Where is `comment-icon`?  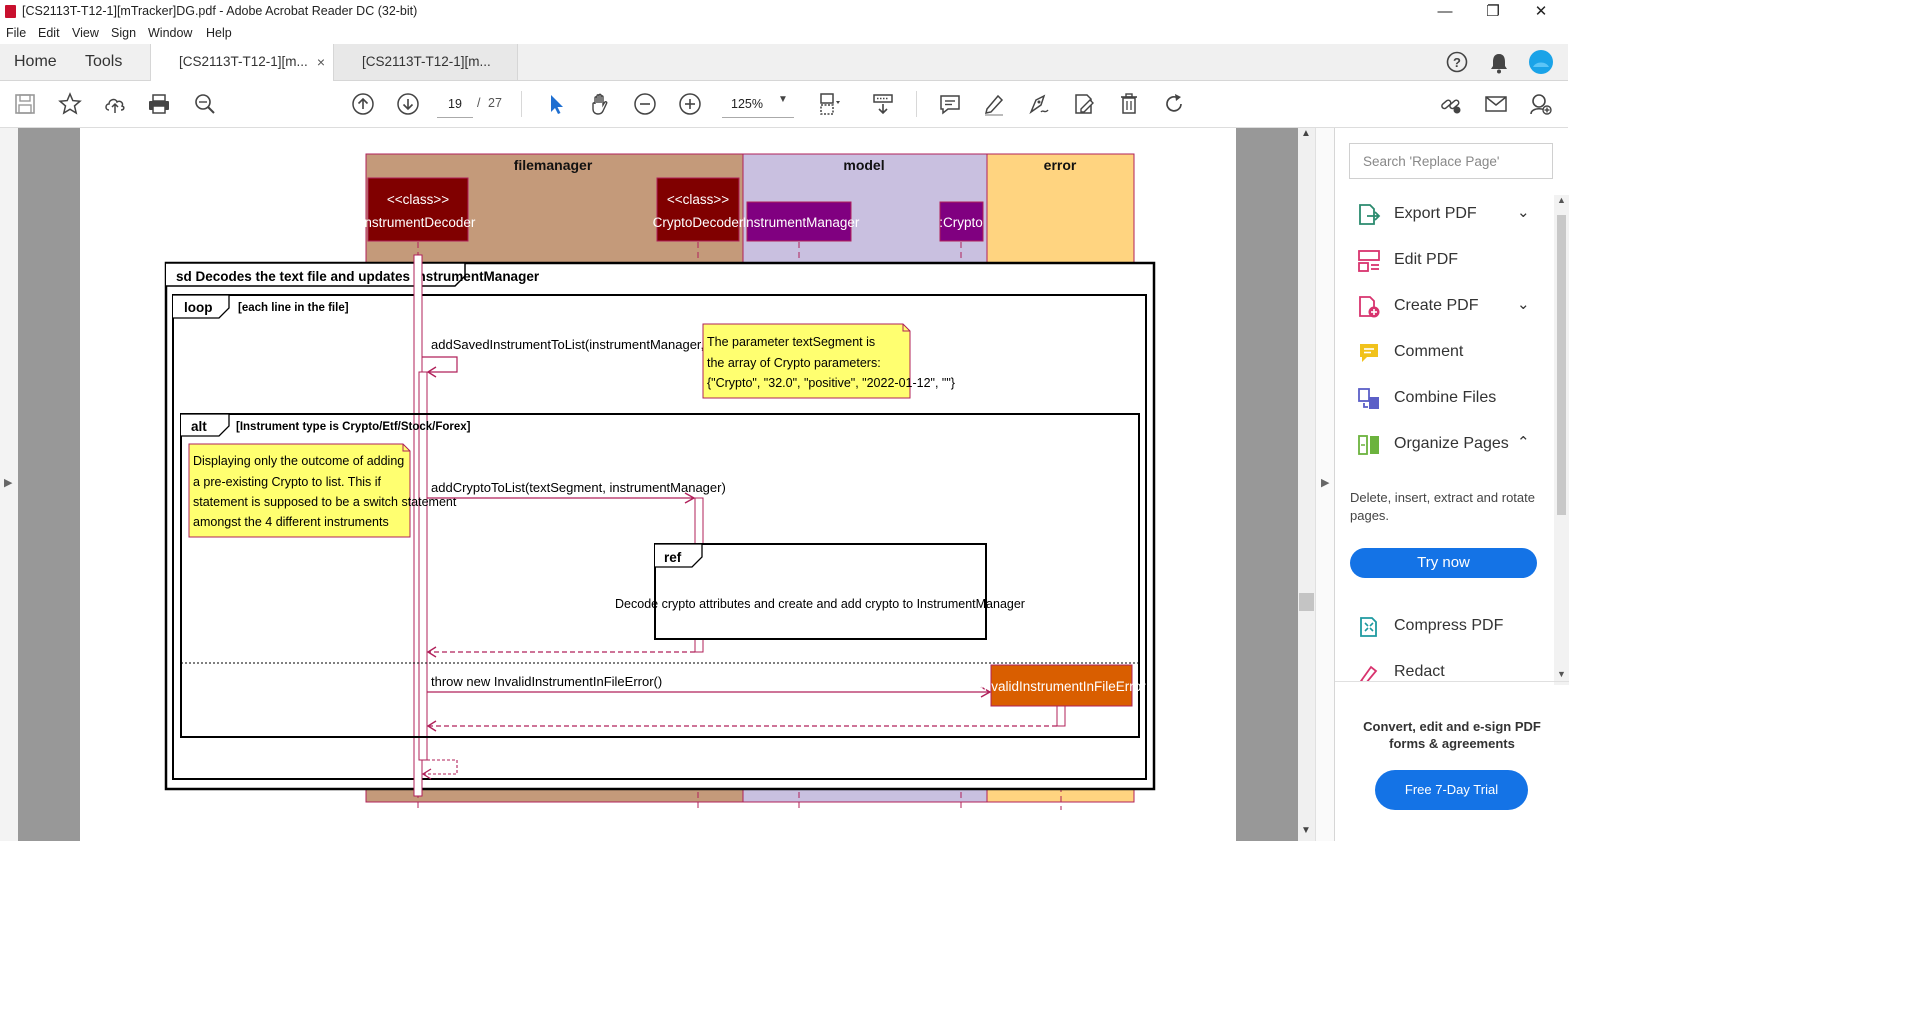 comment-icon is located at coordinates (950, 104).